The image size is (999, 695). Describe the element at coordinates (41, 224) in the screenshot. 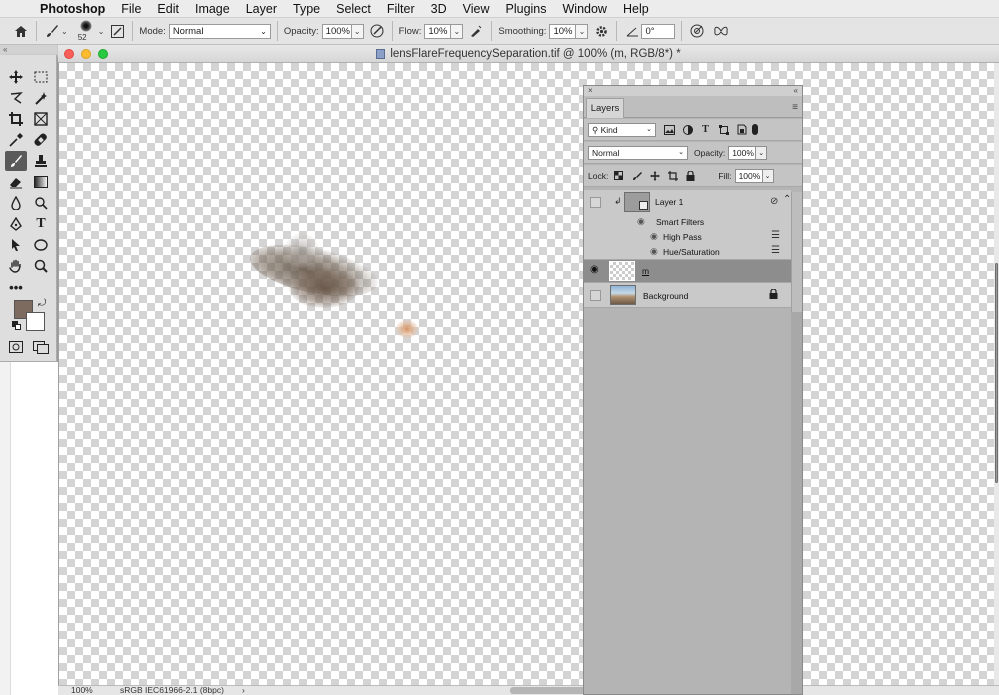

I see `type-tool-icon: T` at that location.